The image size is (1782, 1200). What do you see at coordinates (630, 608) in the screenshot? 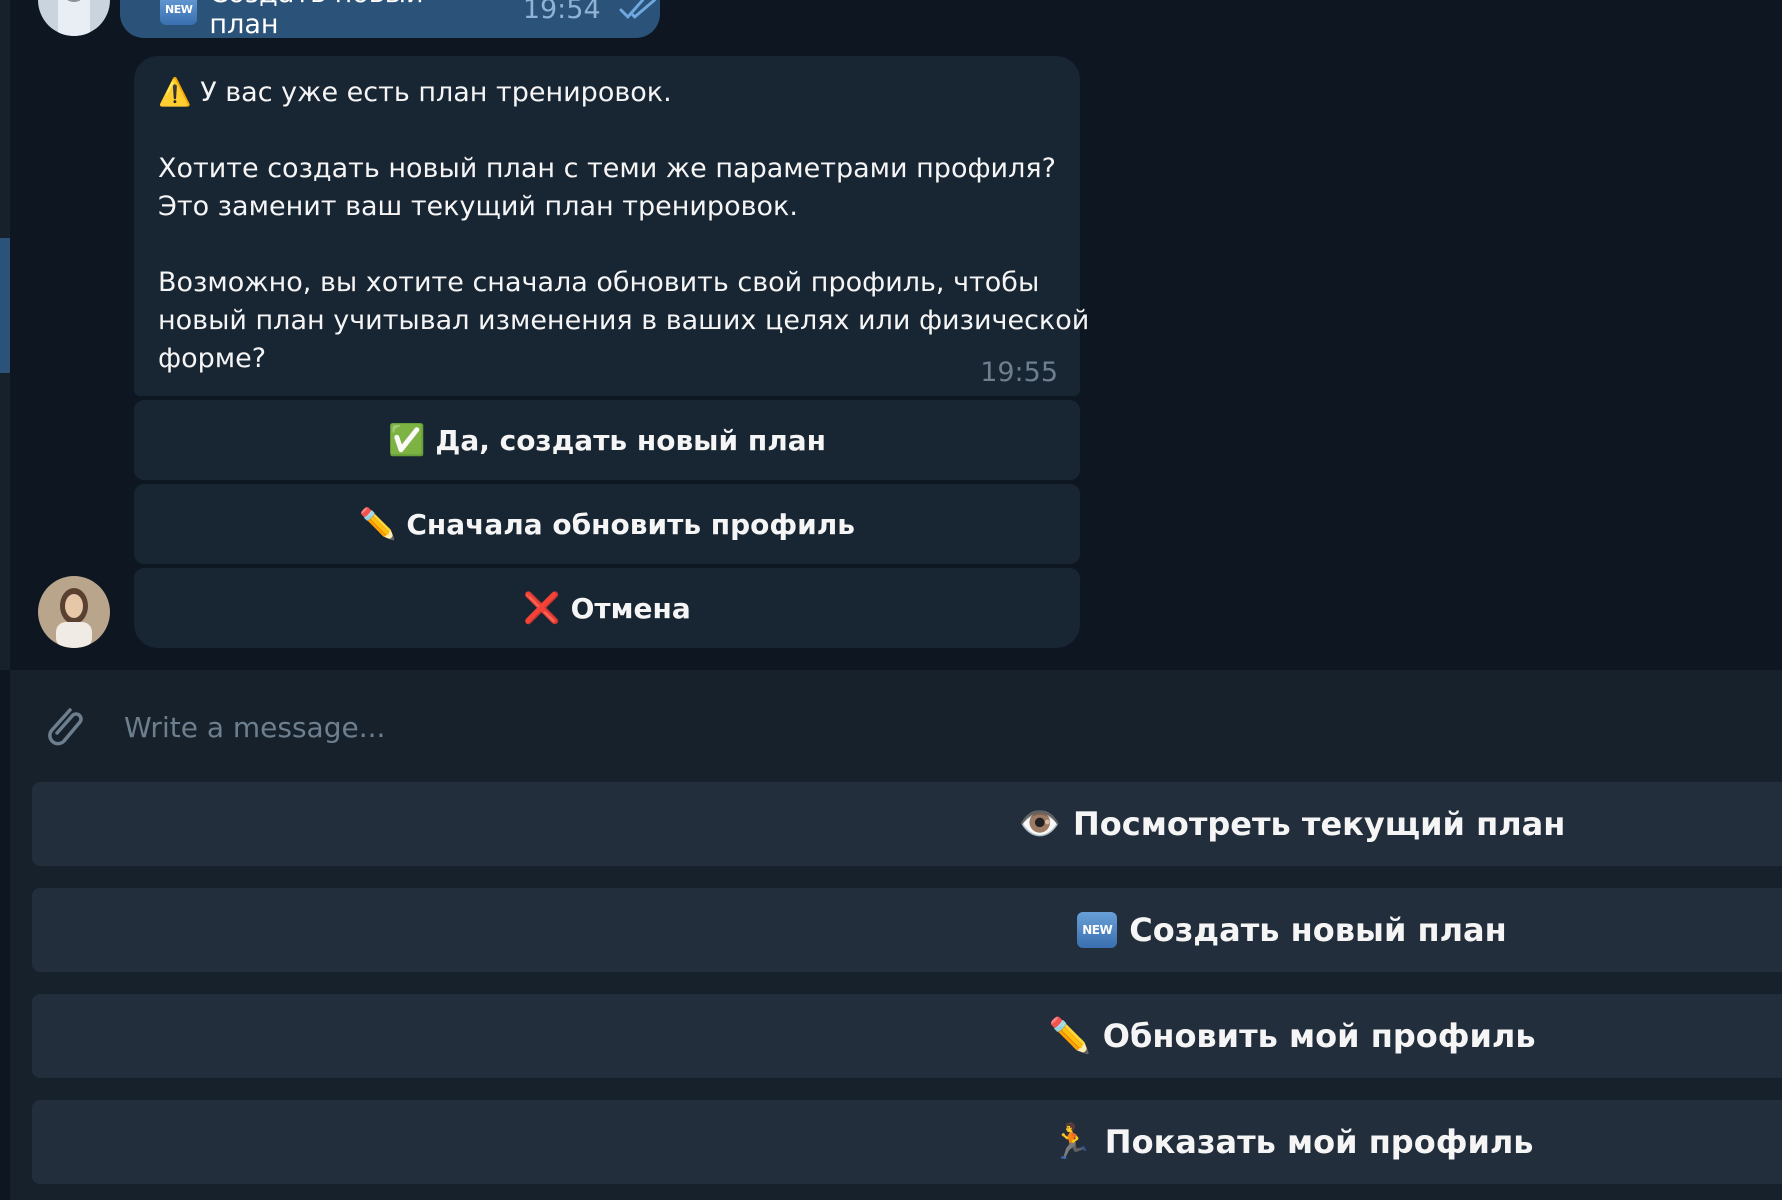
I see `button-label: Отмена` at bounding box center [630, 608].